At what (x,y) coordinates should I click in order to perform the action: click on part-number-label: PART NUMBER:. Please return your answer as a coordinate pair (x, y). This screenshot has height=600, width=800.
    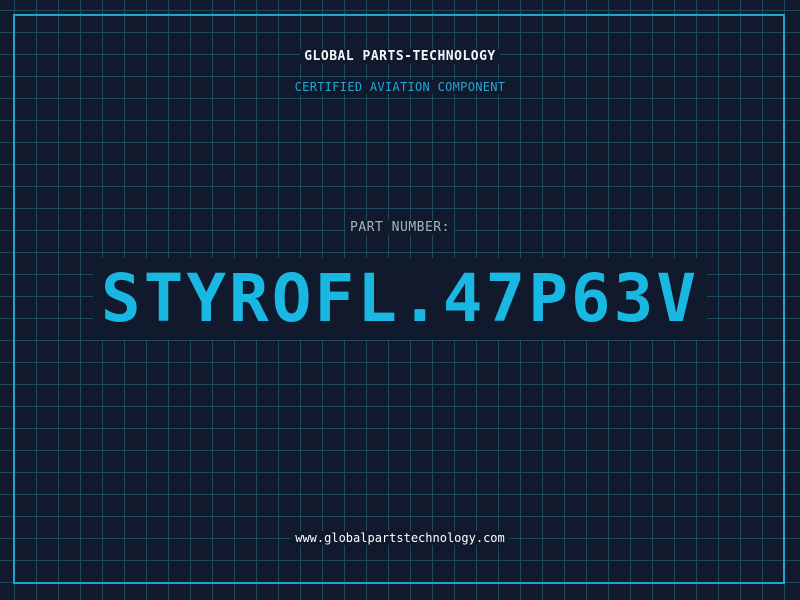
    Looking at the image, I should click on (400, 227).